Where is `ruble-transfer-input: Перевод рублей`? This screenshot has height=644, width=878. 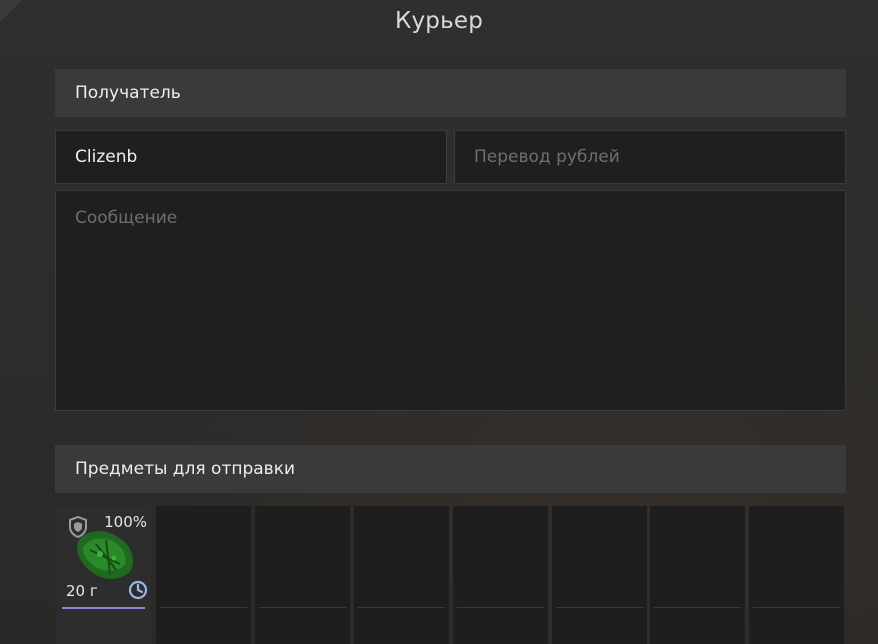
ruble-transfer-input: Перевод рублей is located at coordinates (650, 157).